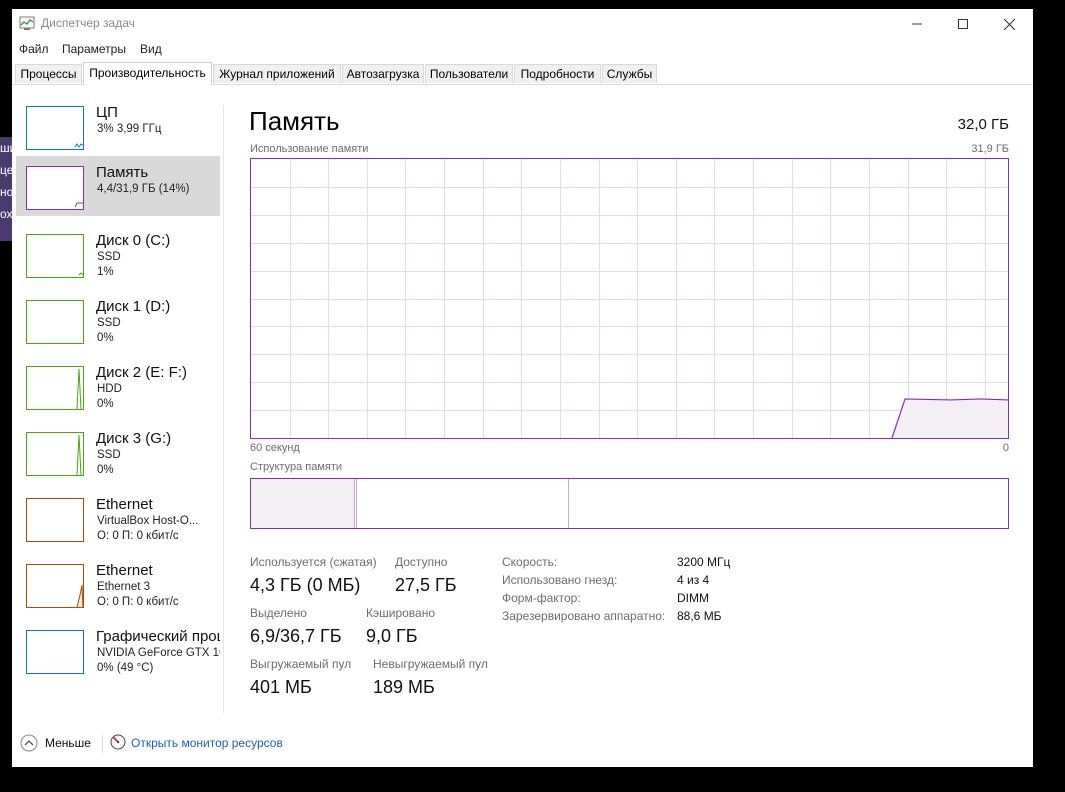 This screenshot has height=792, width=1065. Describe the element at coordinates (124, 587) in the screenshot. I see `sidebar-item-subtitle: Ethernet 3` at that location.